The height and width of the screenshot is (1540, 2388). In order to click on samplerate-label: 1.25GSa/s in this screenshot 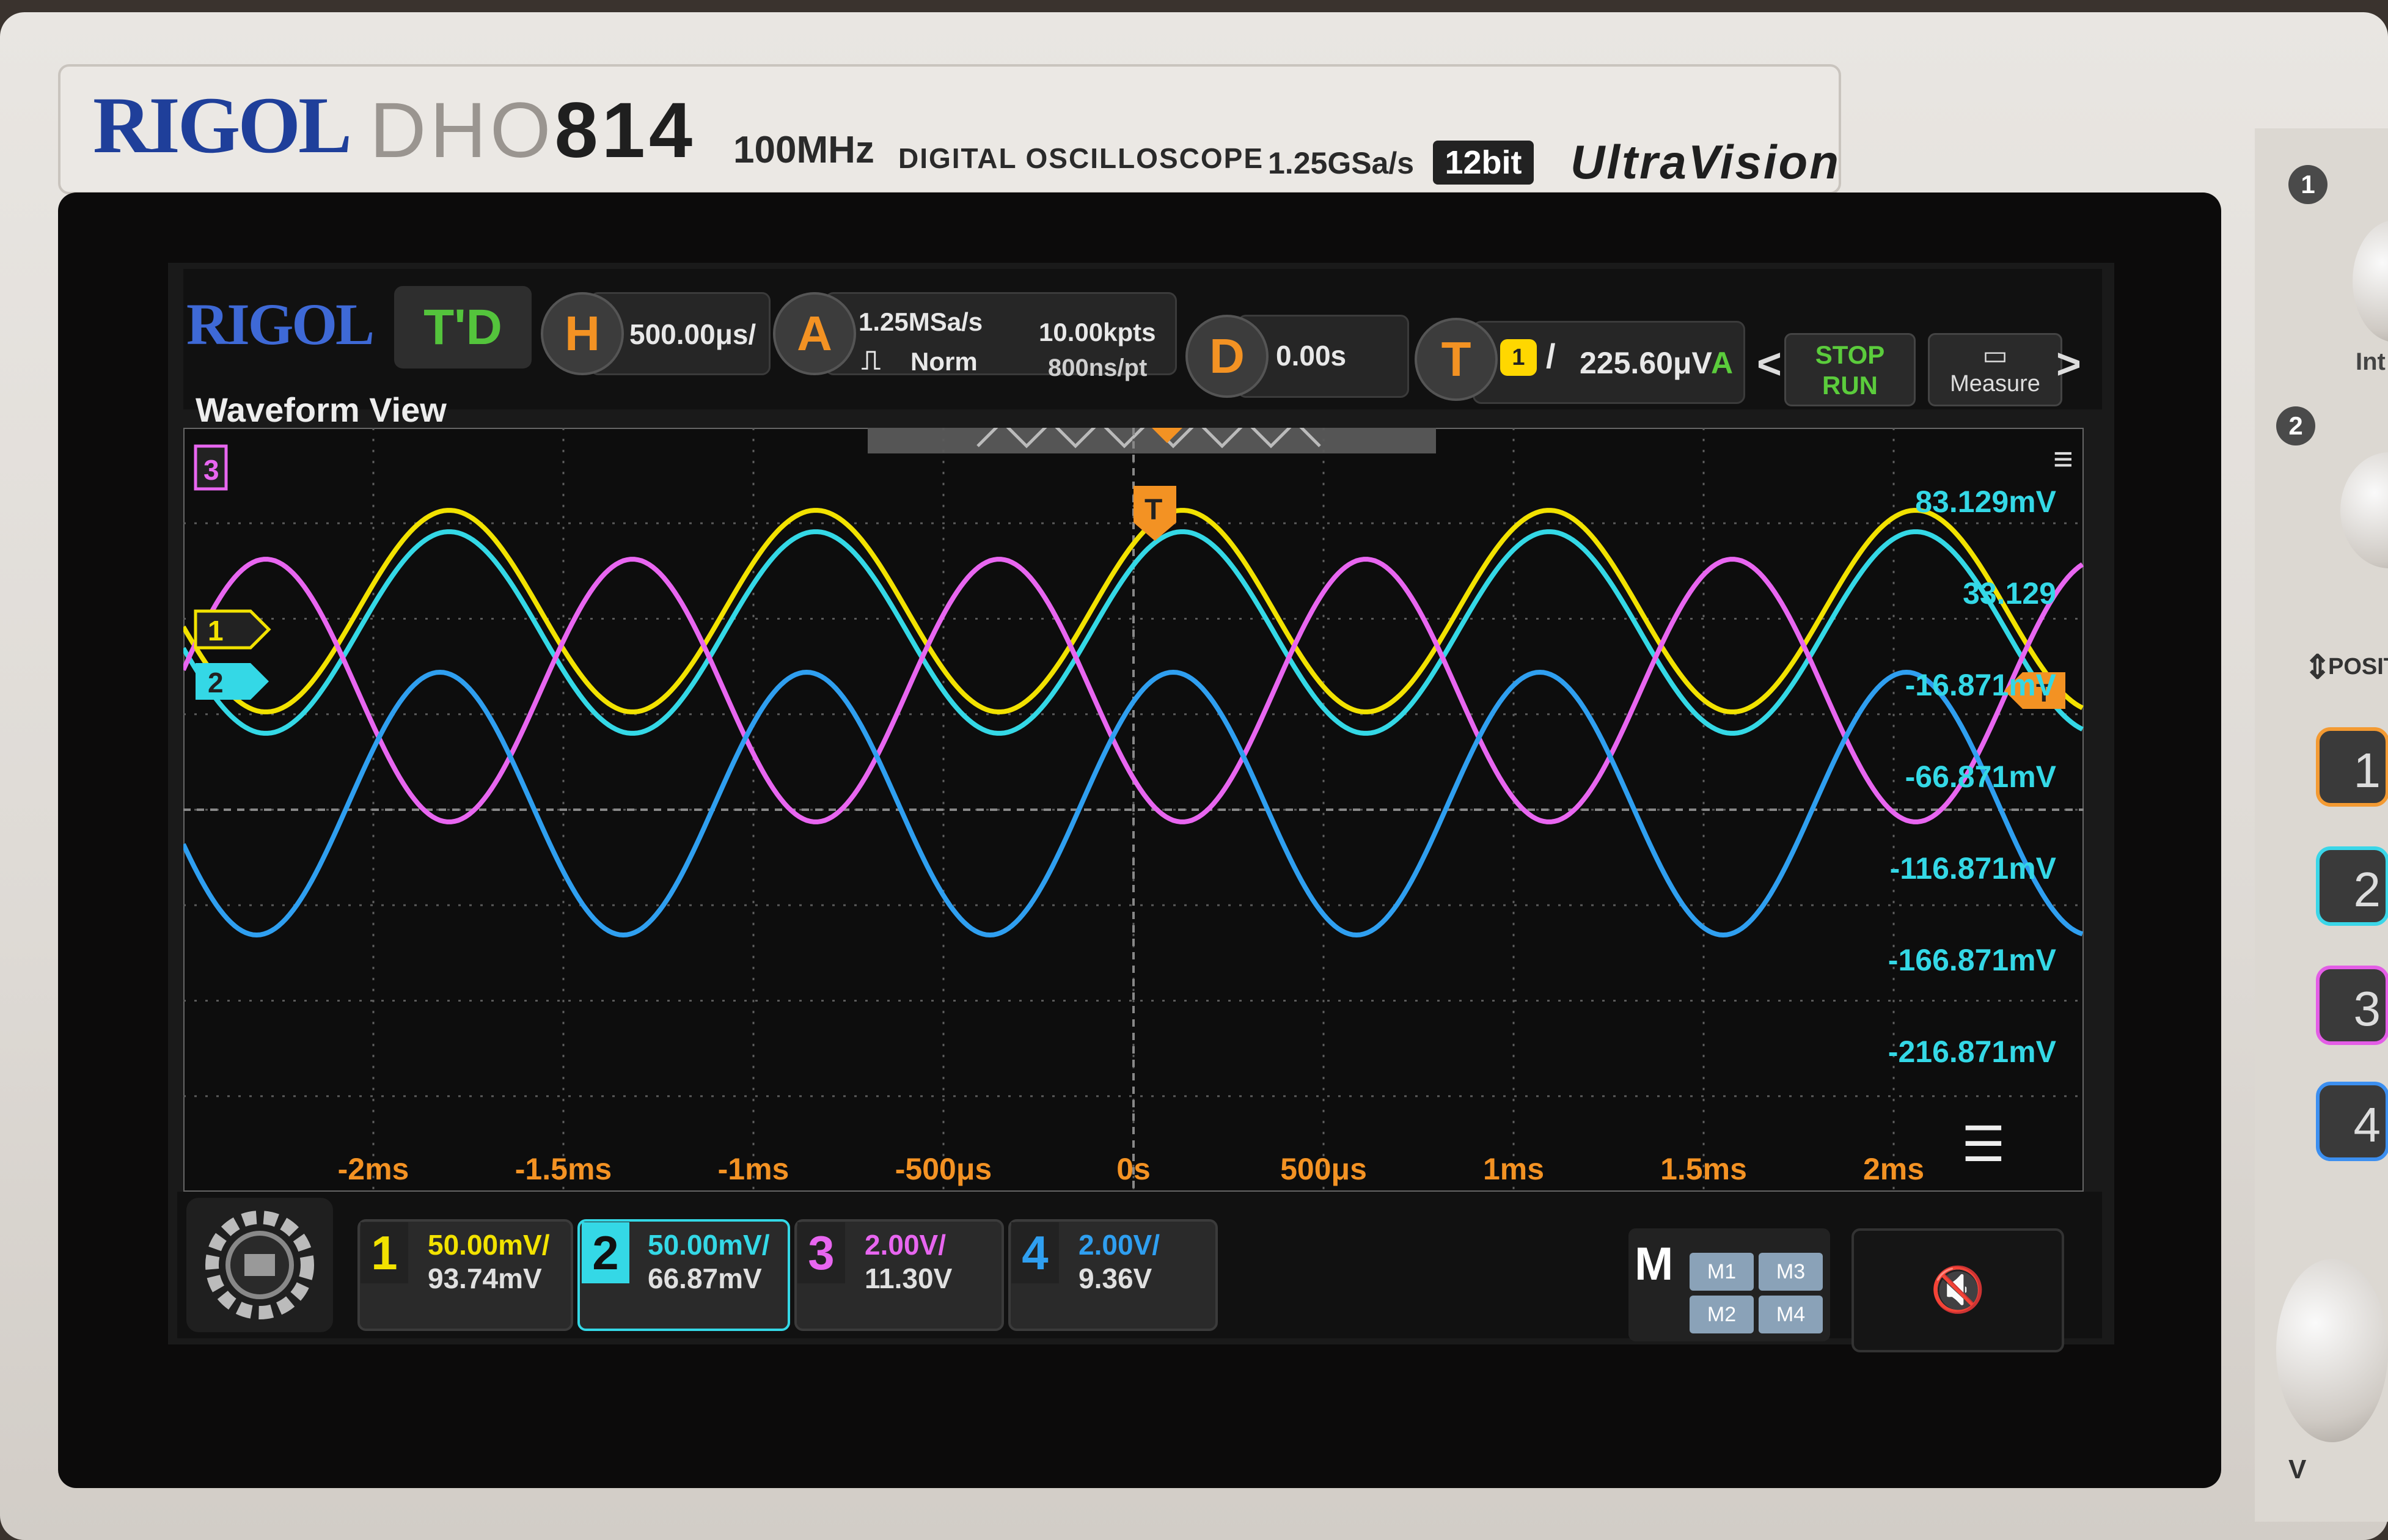, I will do `click(1341, 163)`.